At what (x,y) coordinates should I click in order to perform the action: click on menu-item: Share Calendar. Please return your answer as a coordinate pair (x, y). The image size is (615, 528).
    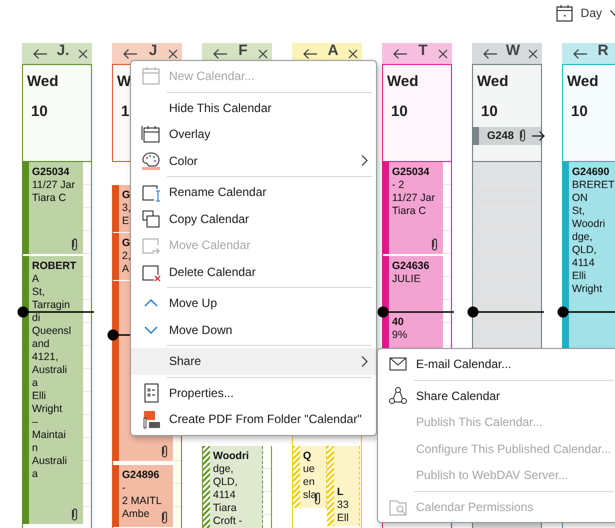
    Looking at the image, I should click on (496, 395).